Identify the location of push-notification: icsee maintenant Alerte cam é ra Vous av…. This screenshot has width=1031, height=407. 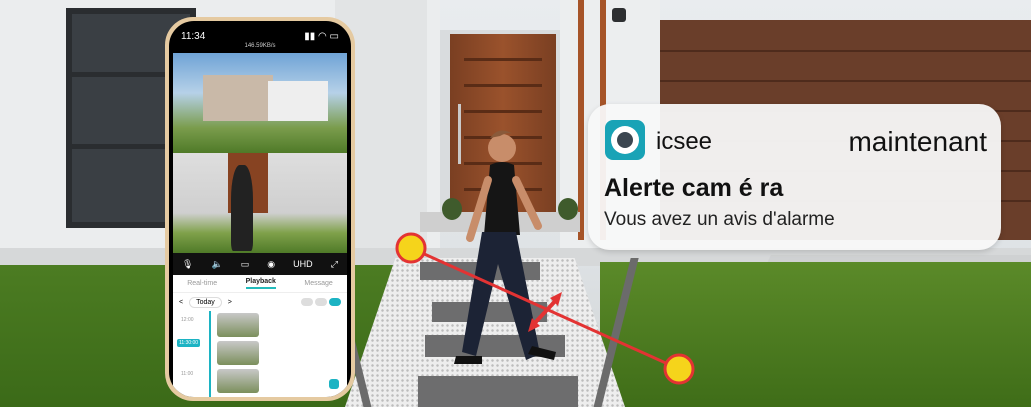
(794, 177).